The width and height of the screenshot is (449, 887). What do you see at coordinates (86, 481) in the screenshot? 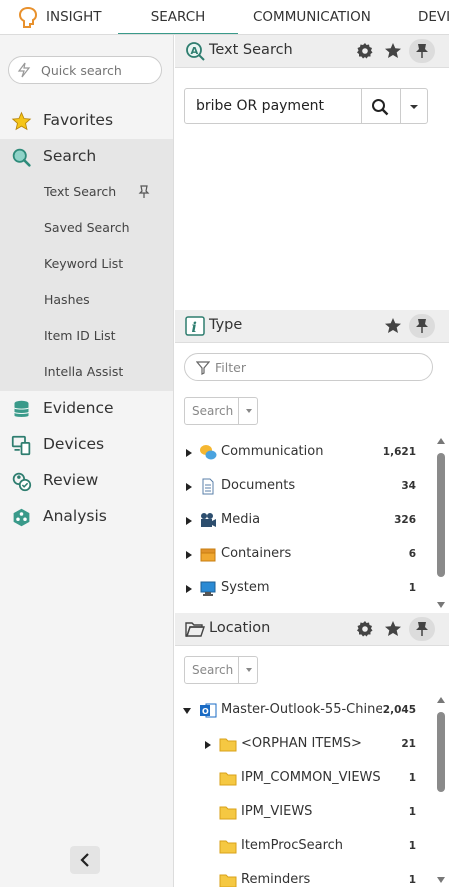
I see `sidebar-item-review: Review` at bounding box center [86, 481].